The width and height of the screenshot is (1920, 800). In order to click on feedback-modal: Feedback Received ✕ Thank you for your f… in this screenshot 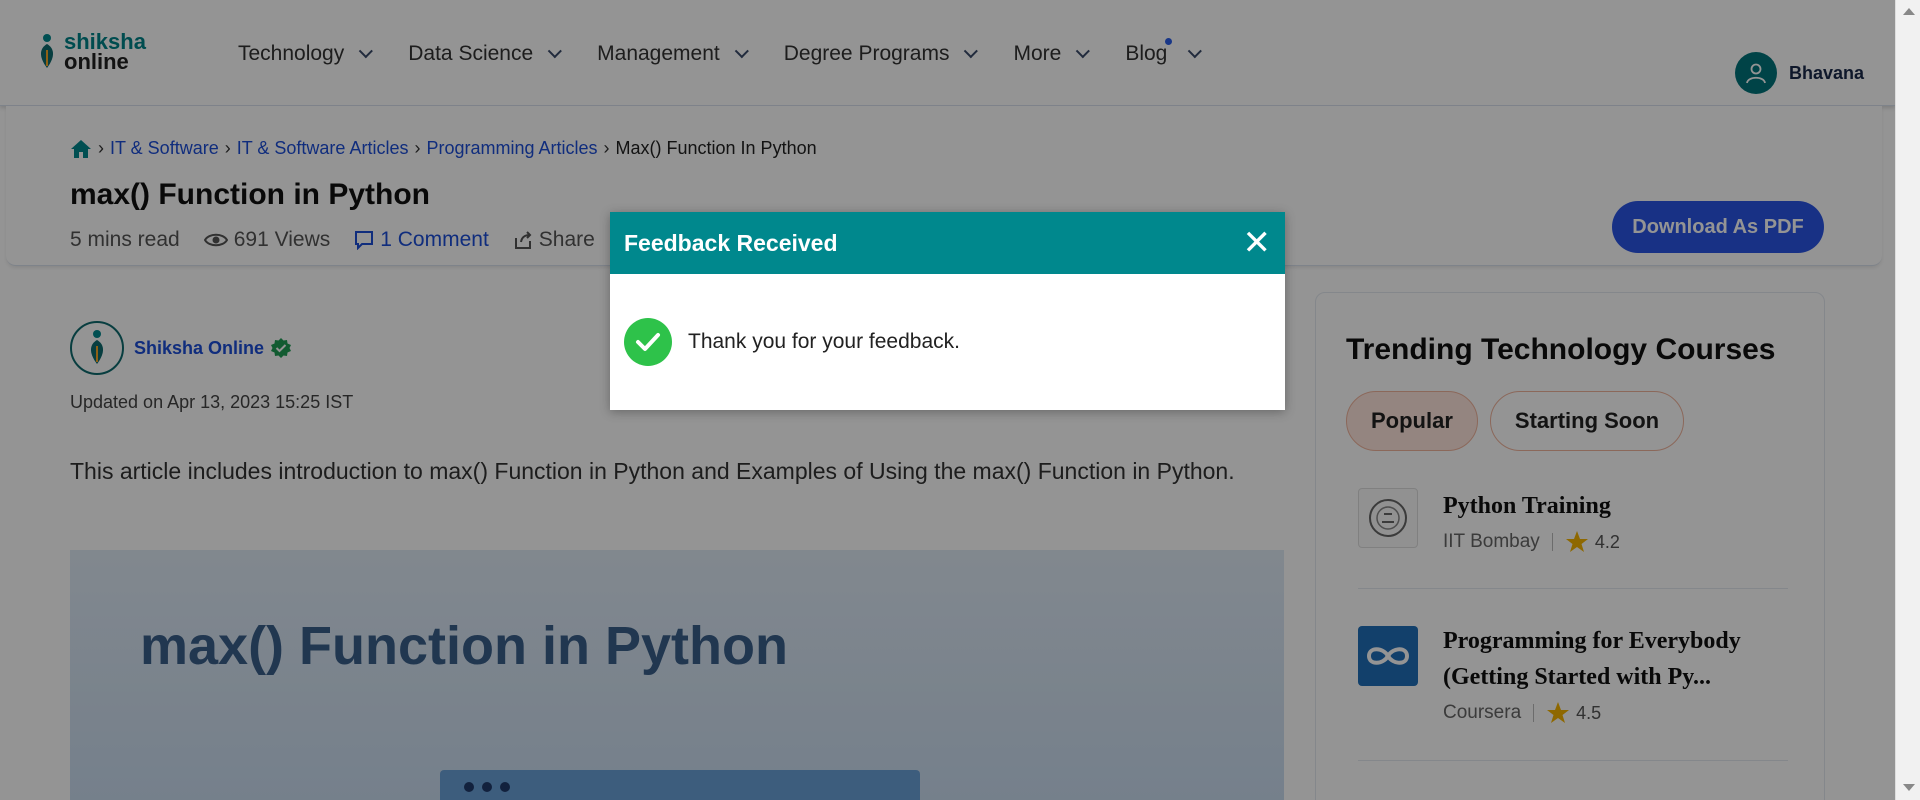, I will do `click(947, 311)`.